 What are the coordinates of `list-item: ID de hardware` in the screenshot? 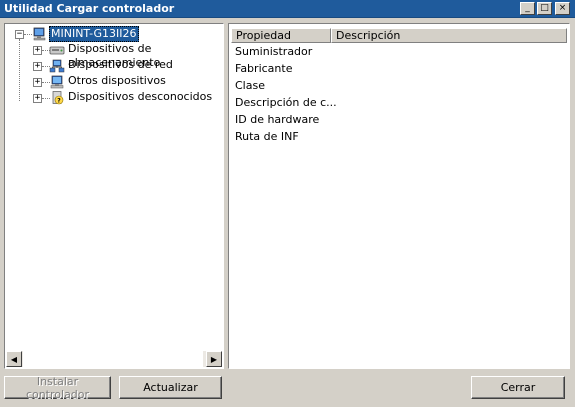 It's located at (277, 120).